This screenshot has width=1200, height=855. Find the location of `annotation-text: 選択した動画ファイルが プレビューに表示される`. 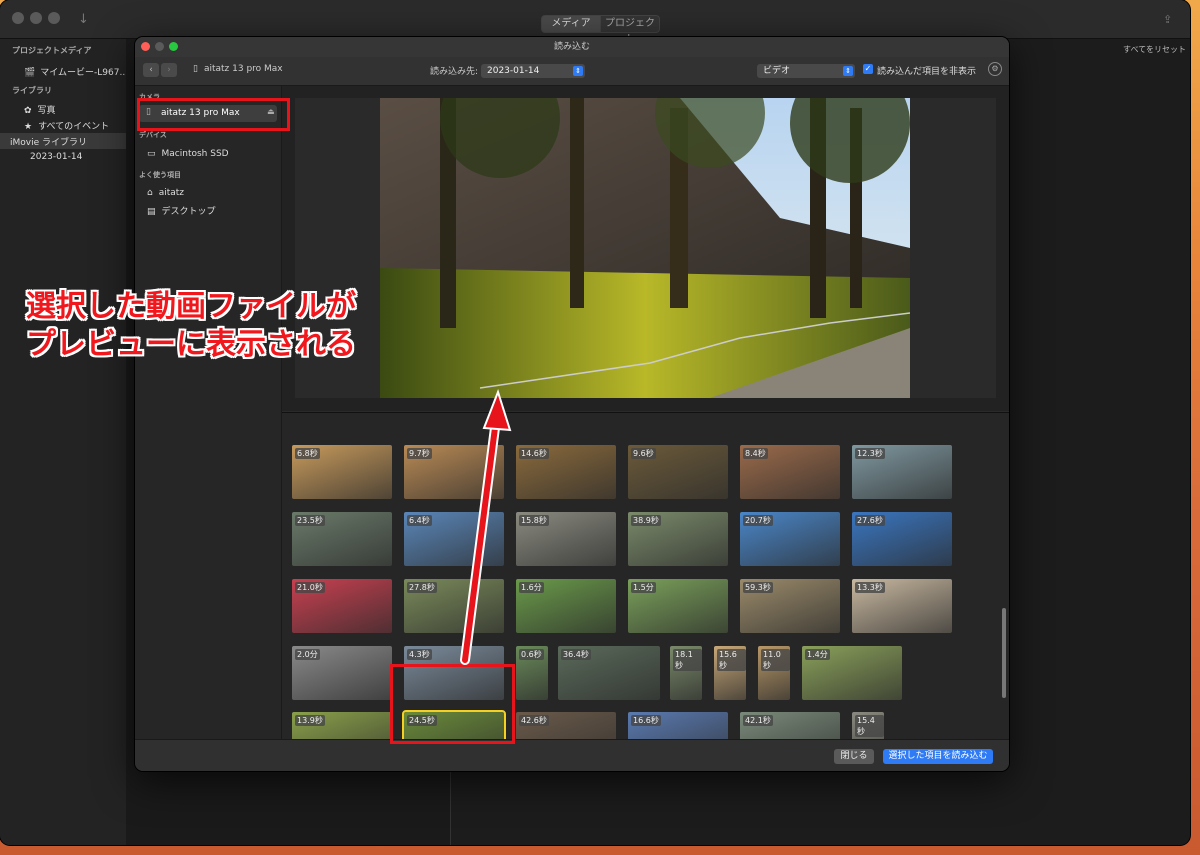

annotation-text: 選択した動画ファイルが プレビューに表示される is located at coordinates (191, 326).